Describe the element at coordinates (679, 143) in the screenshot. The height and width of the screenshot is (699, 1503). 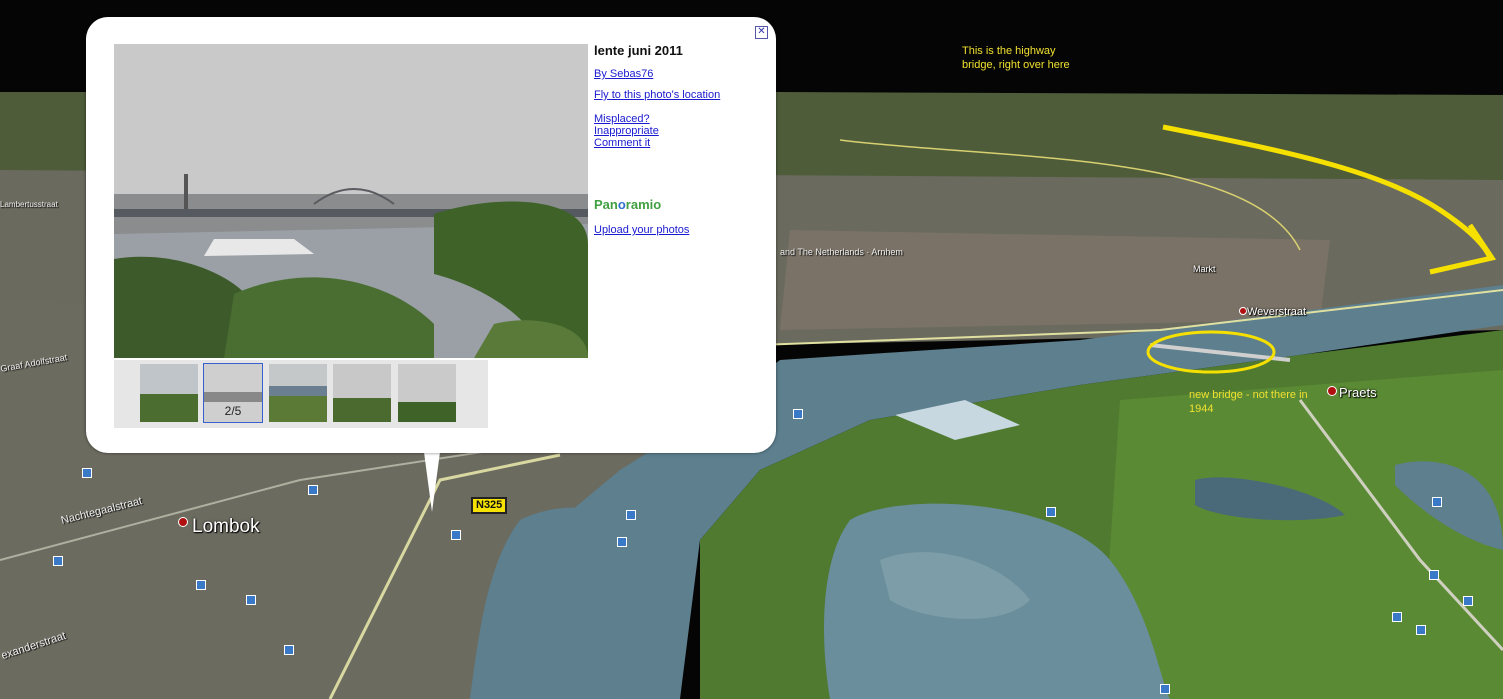
I see `comment-link: Comment it` at that location.